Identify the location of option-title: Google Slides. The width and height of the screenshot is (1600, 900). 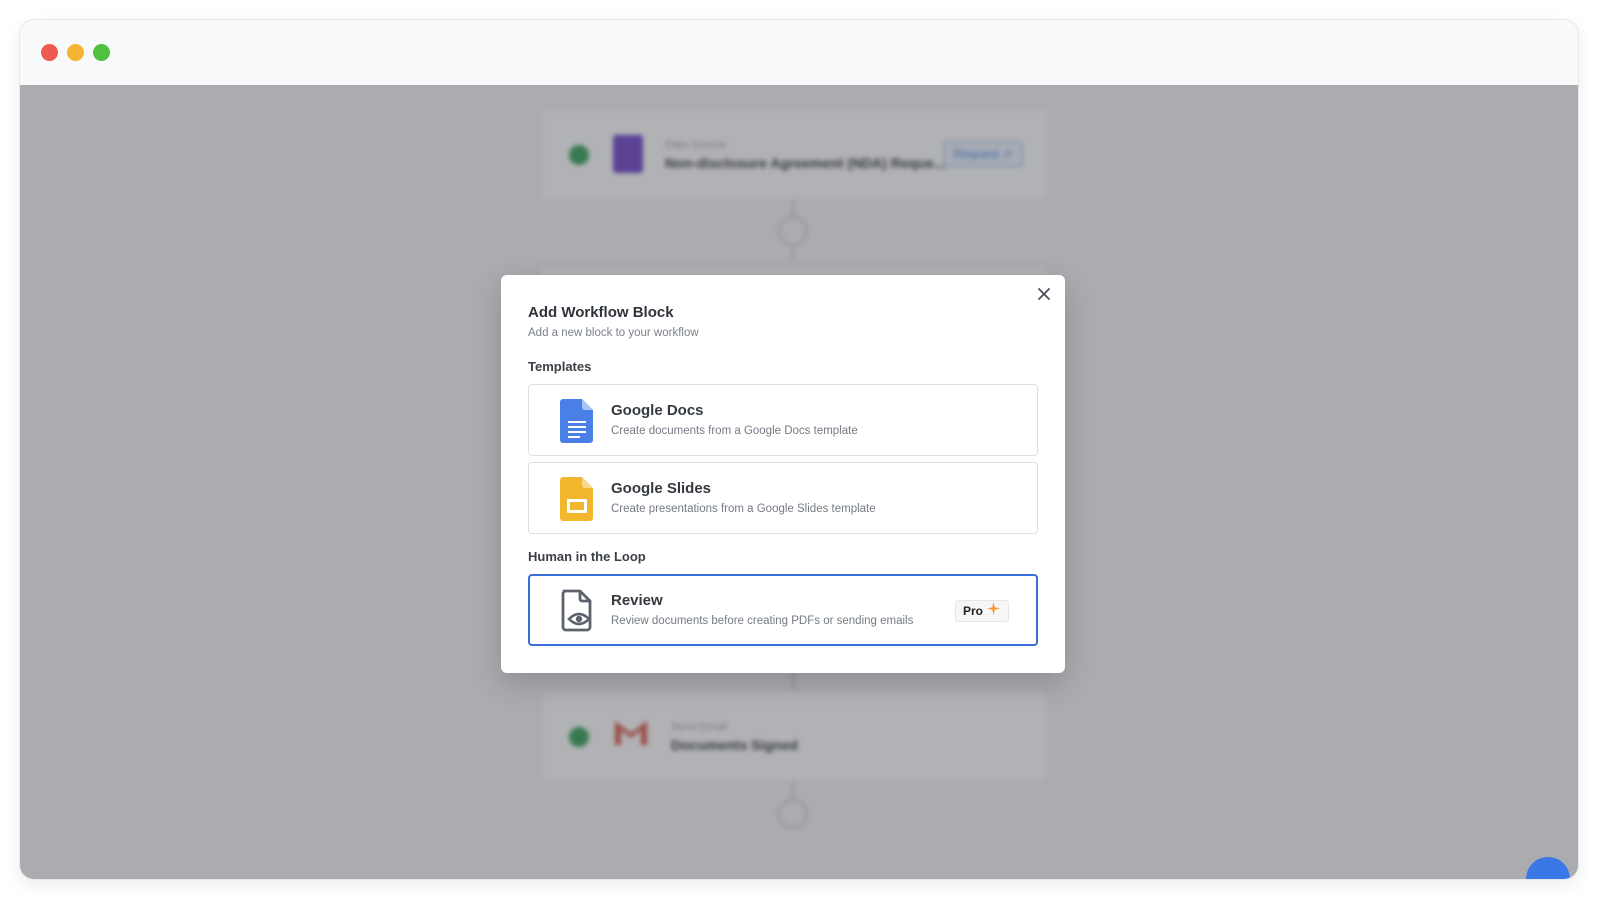
(661, 488).